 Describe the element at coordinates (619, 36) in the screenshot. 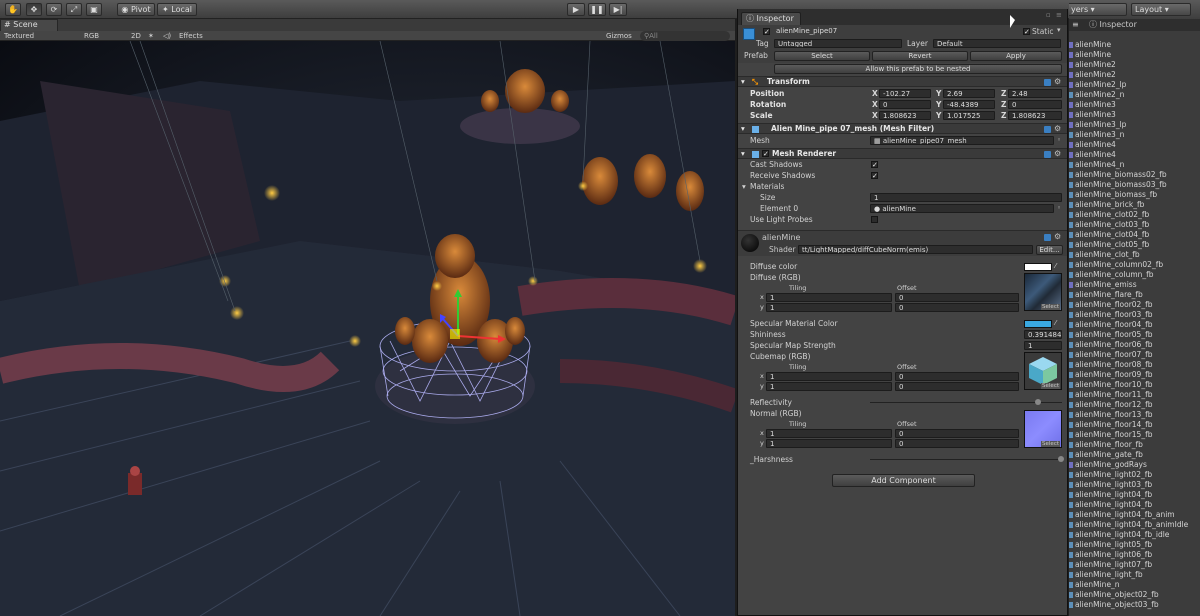

I see `gizmos-dropdown: Gizmos` at that location.